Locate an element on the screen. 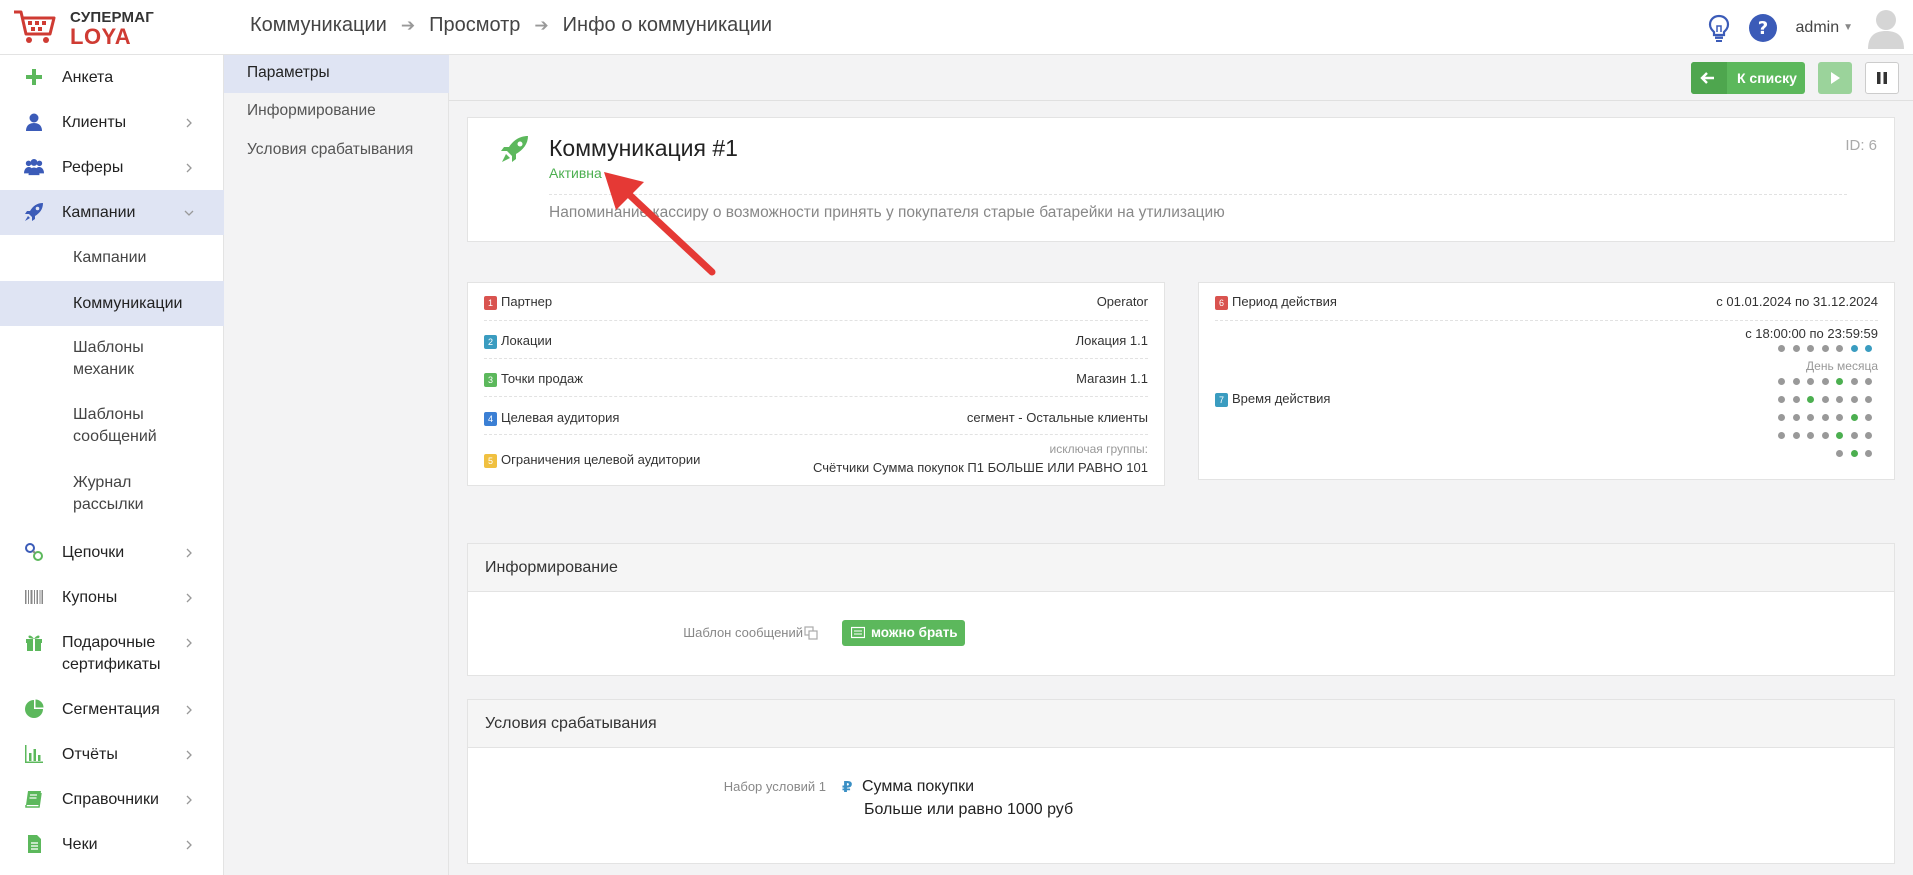 The image size is (1913, 875). param-number-badge: 4 is located at coordinates (490, 418).